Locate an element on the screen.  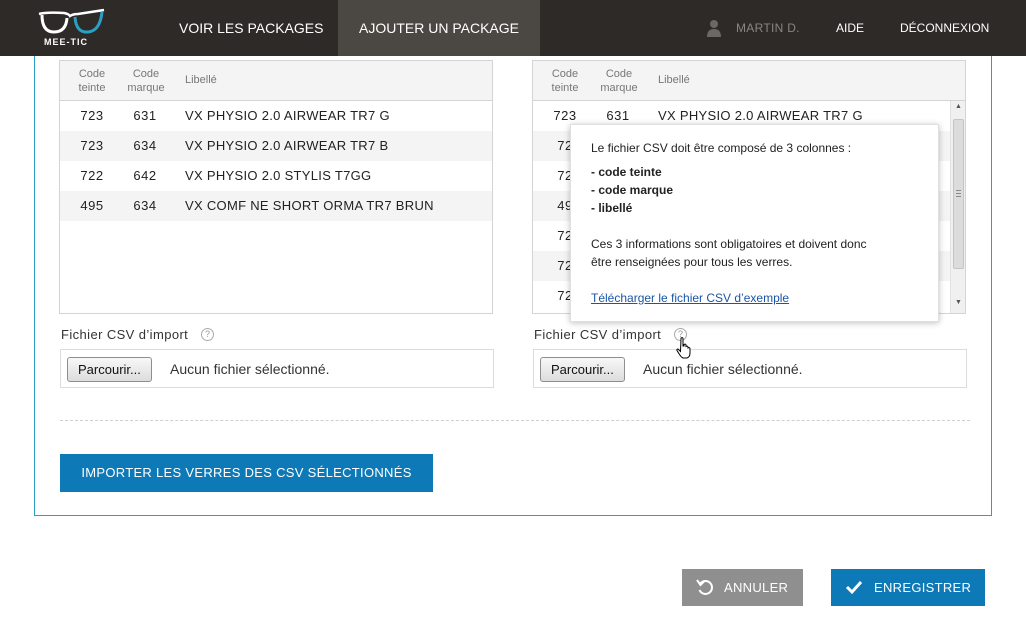
tooltip-info: être renseignées pour tous les verres. is located at coordinates (692, 262).